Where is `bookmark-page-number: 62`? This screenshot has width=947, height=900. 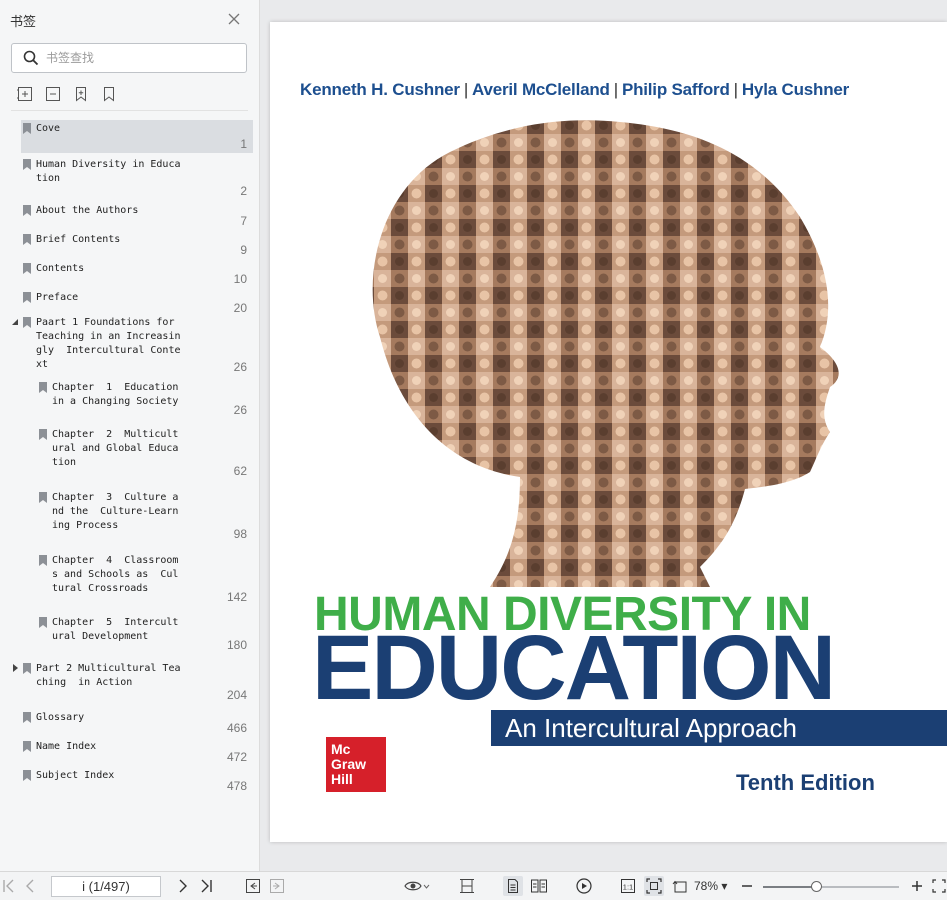
bookmark-page-number: 62 is located at coordinates (240, 471).